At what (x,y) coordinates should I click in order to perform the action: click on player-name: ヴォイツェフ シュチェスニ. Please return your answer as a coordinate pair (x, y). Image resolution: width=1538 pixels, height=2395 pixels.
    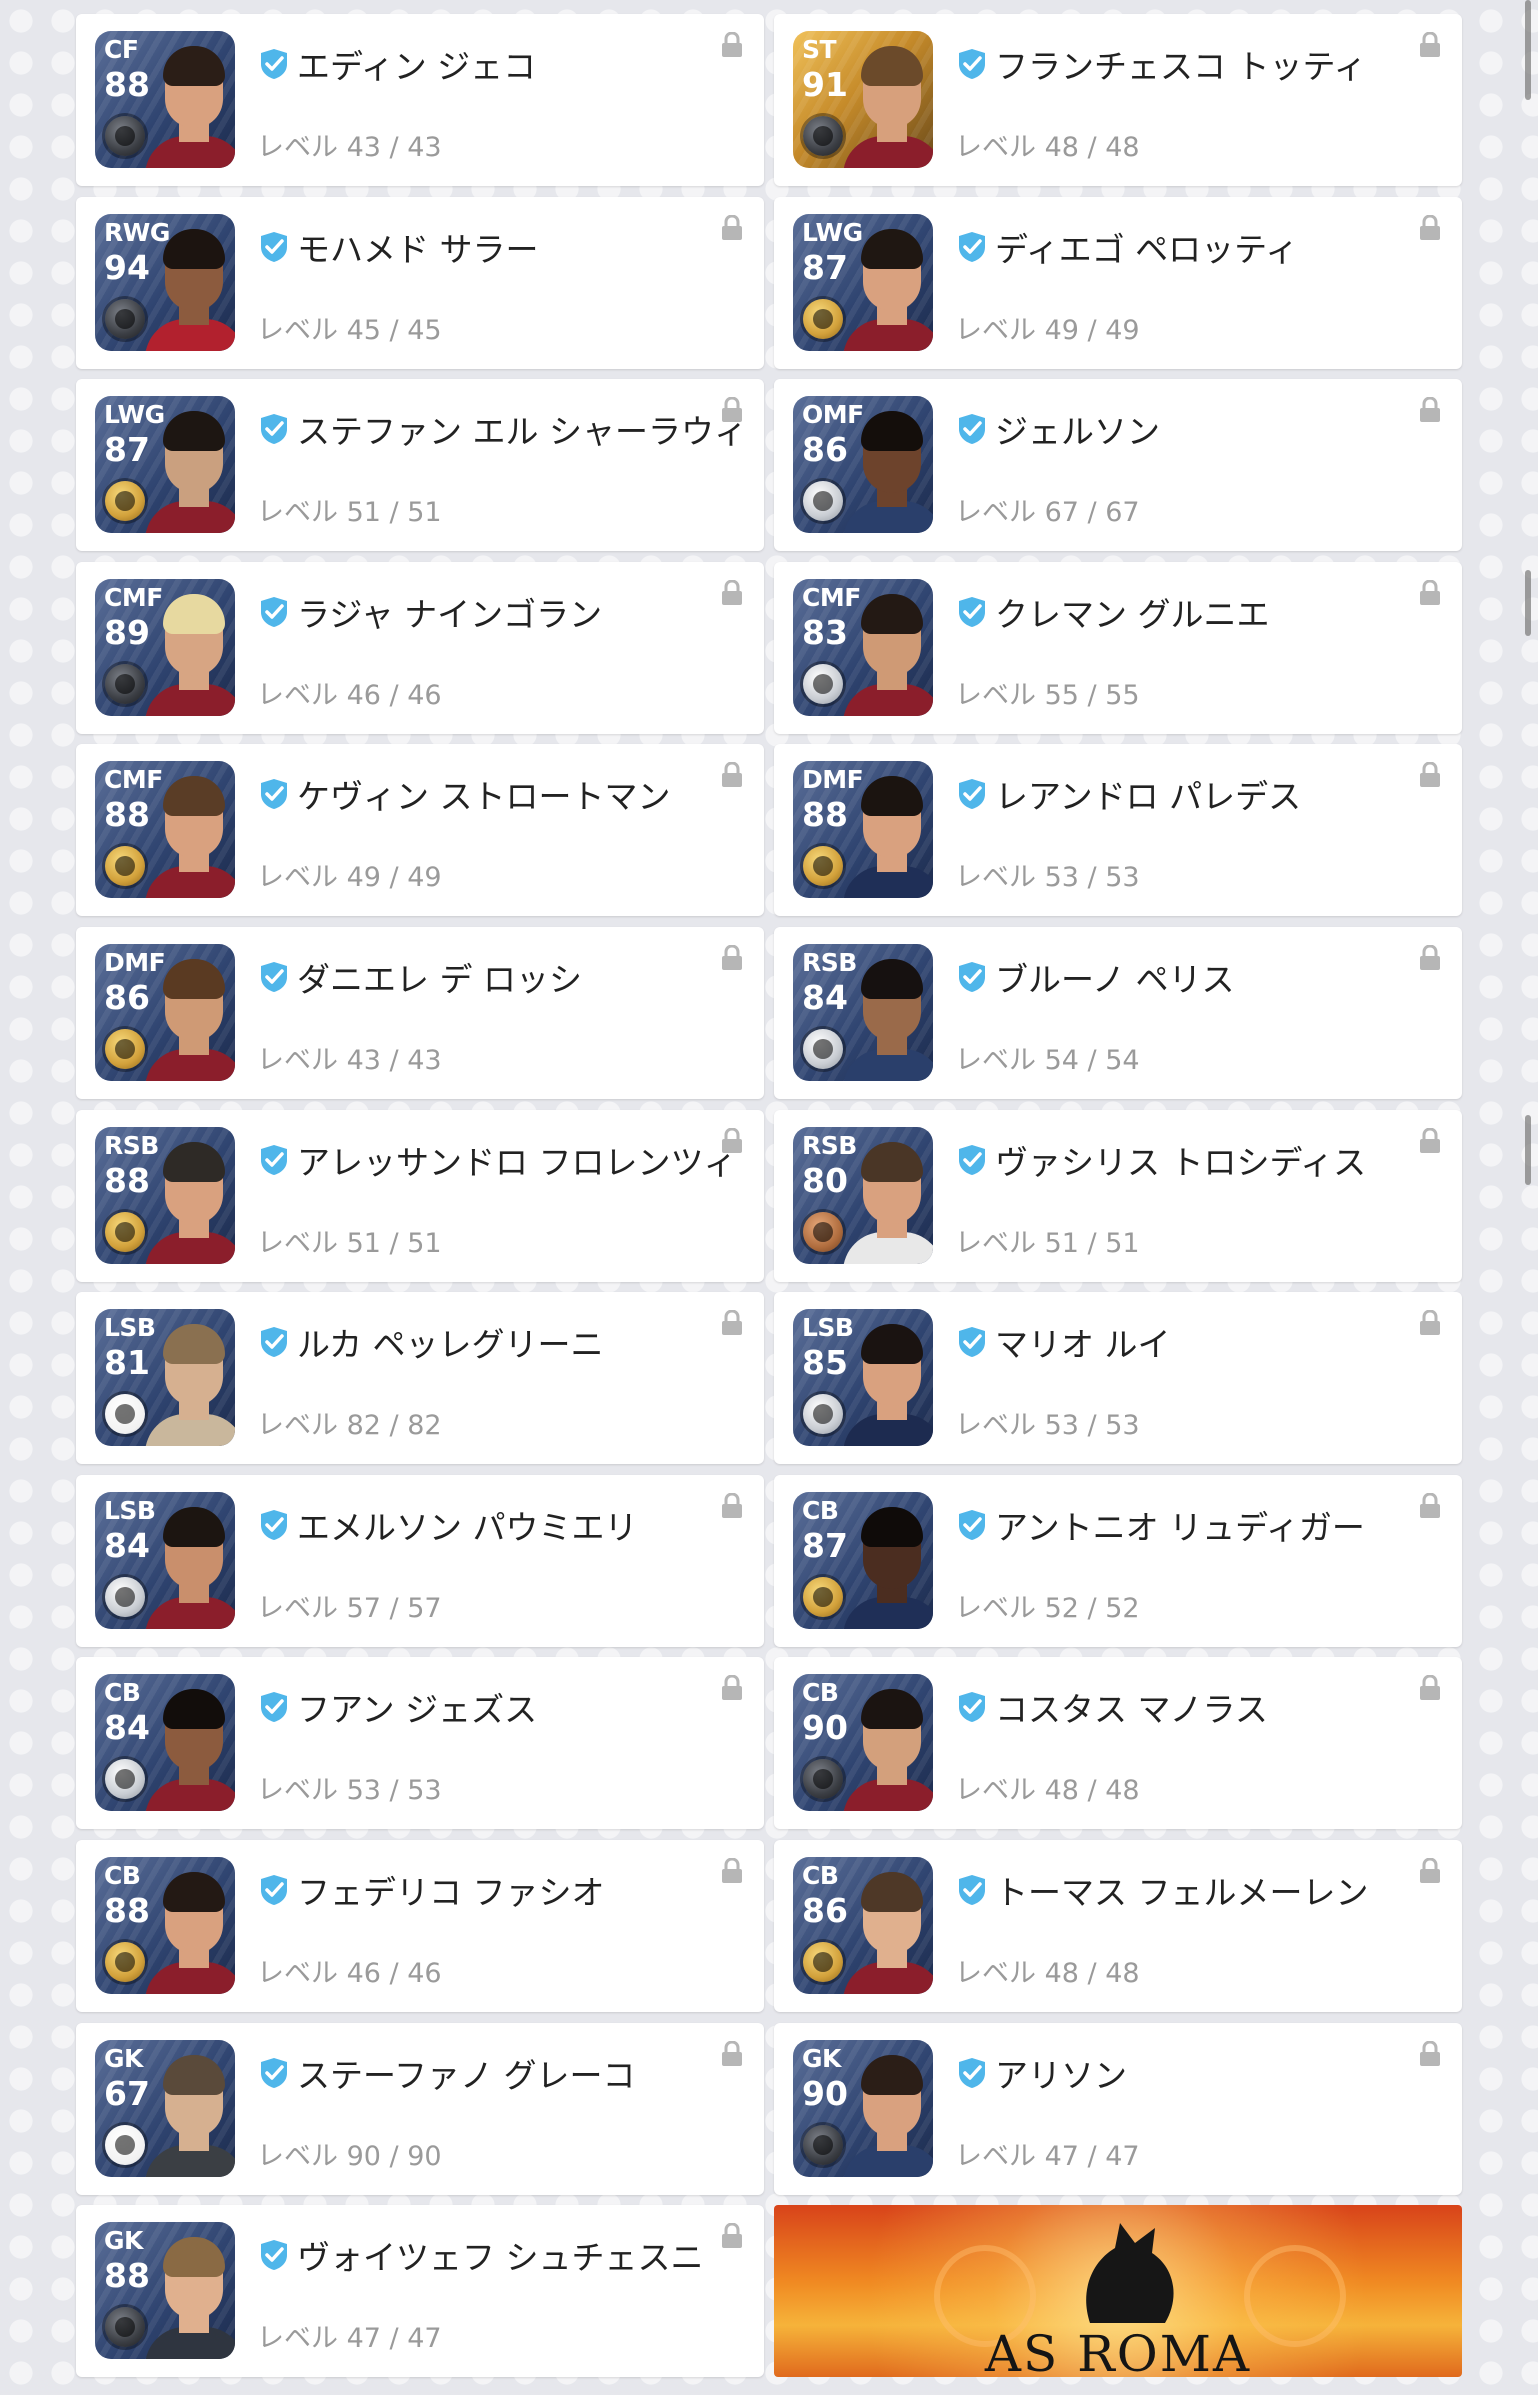
    Looking at the image, I should click on (500, 2258).